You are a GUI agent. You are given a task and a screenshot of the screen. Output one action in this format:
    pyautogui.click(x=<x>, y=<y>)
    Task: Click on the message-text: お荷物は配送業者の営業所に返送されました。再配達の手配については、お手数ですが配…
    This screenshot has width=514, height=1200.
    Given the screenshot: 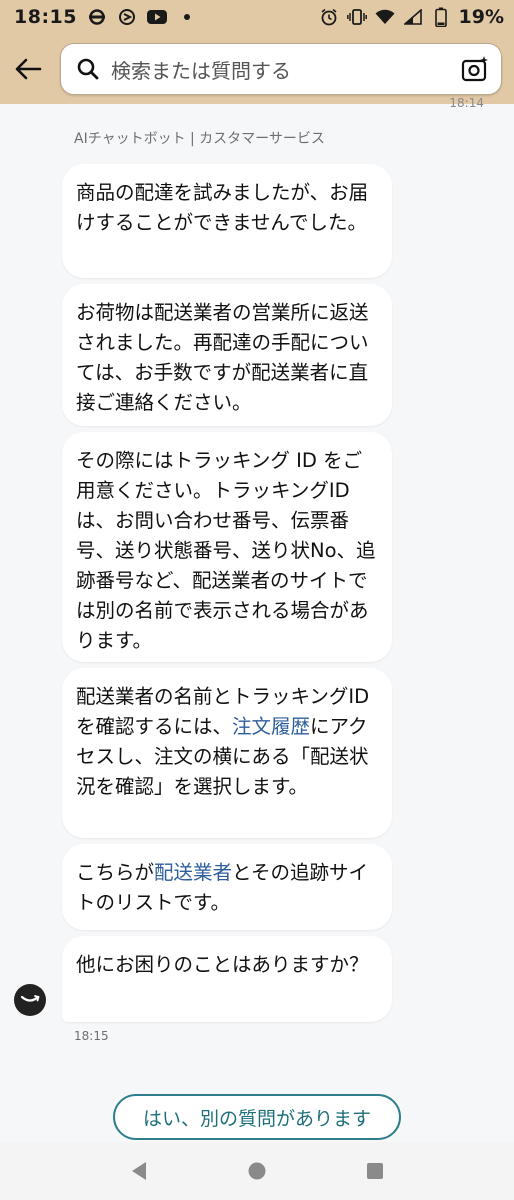 What is the action you would take?
    pyautogui.click(x=222, y=357)
    